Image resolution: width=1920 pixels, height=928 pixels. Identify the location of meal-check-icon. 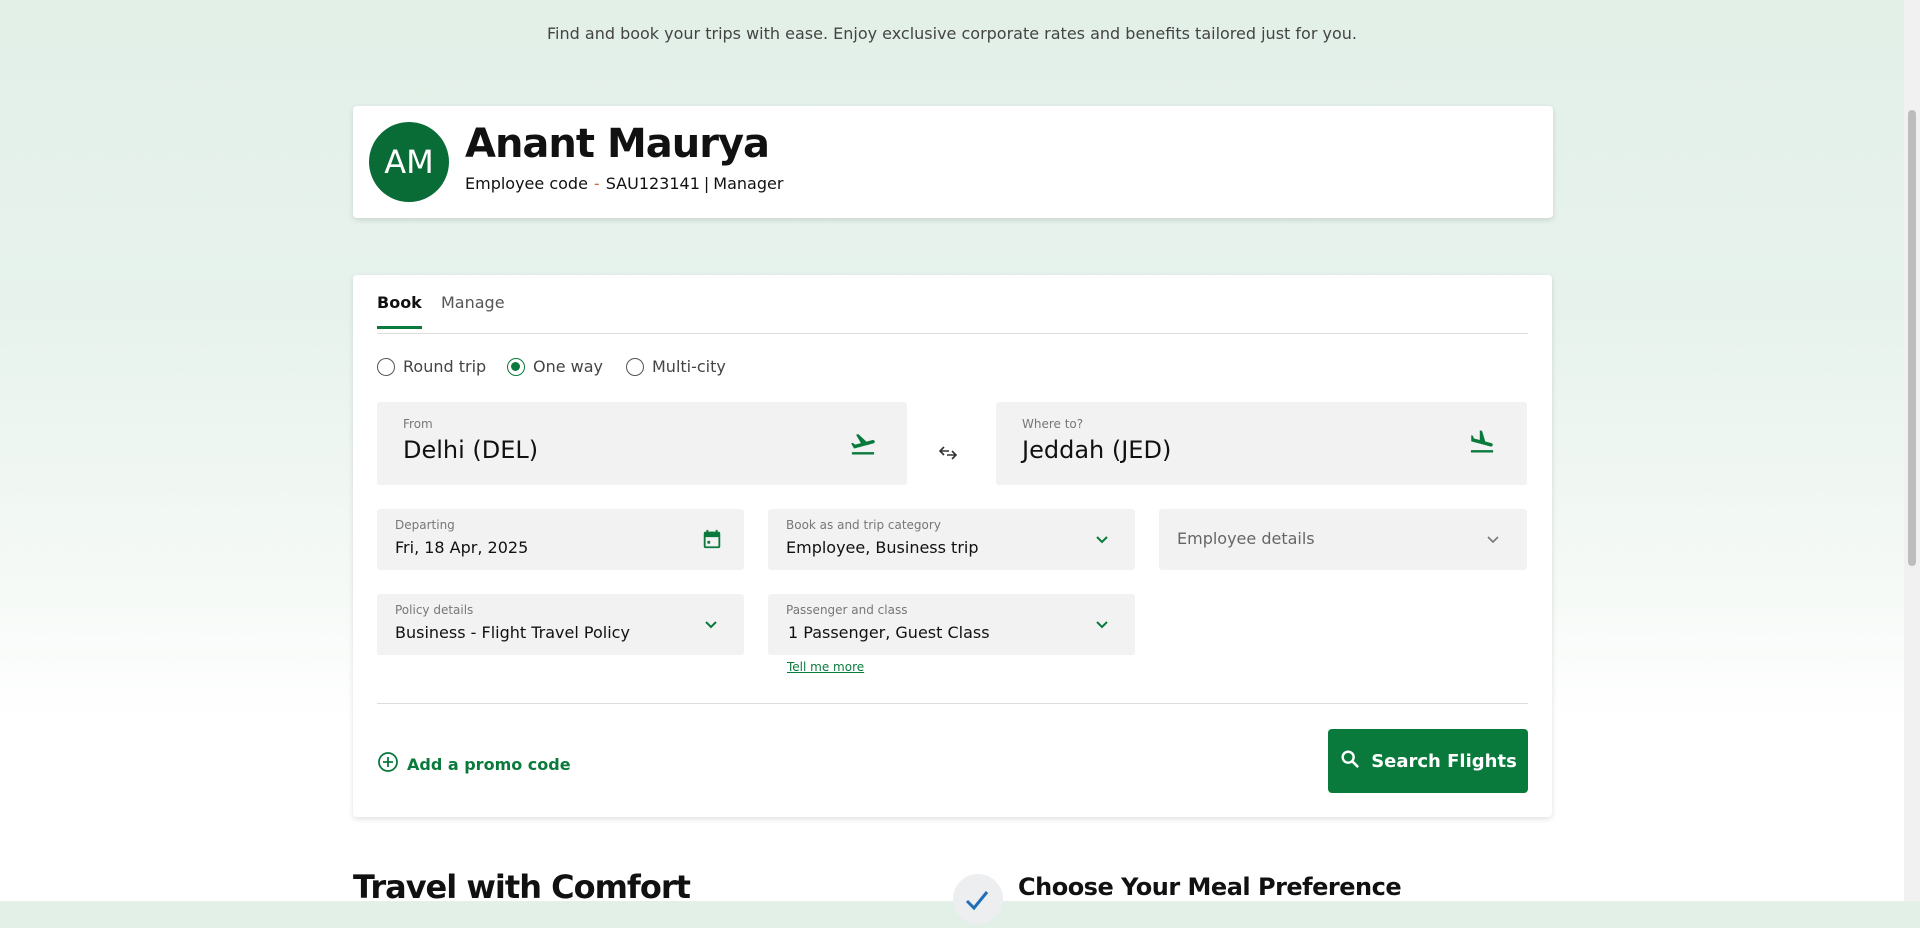
(978, 899).